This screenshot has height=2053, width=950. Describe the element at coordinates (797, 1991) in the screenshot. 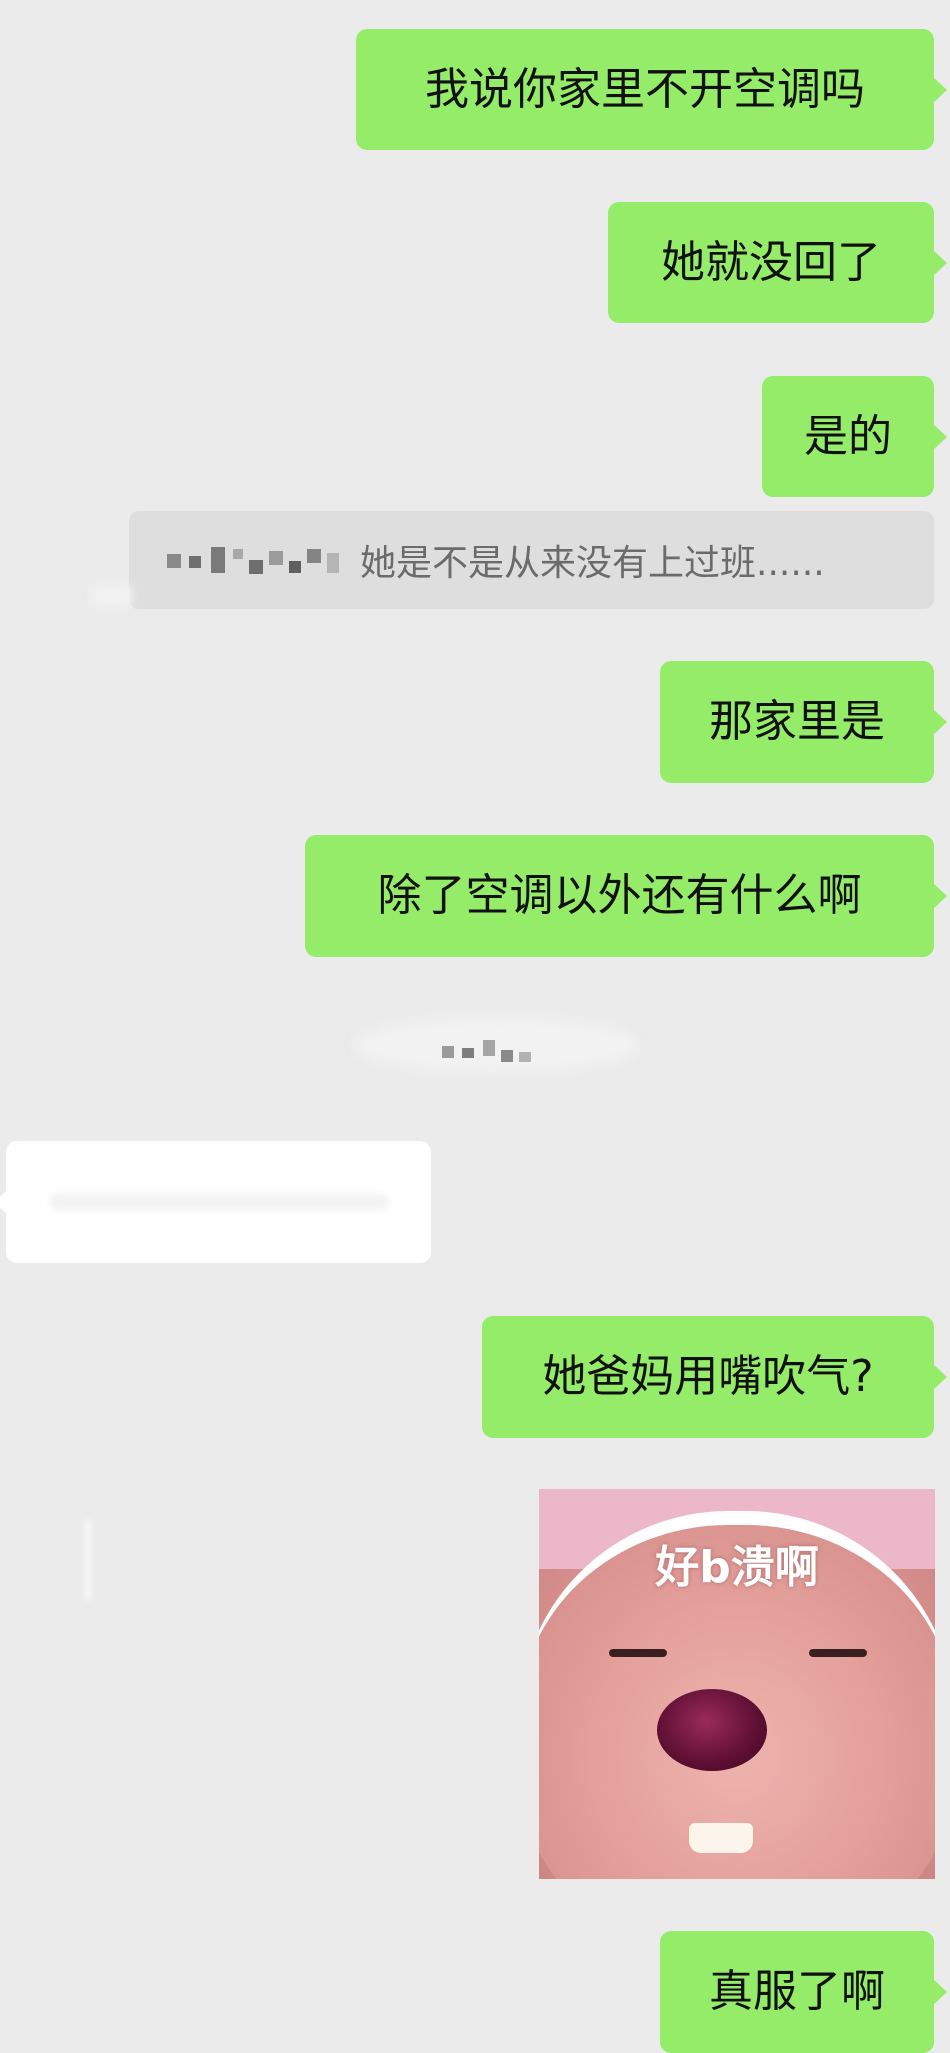

I see `message-text: 真服了啊` at that location.